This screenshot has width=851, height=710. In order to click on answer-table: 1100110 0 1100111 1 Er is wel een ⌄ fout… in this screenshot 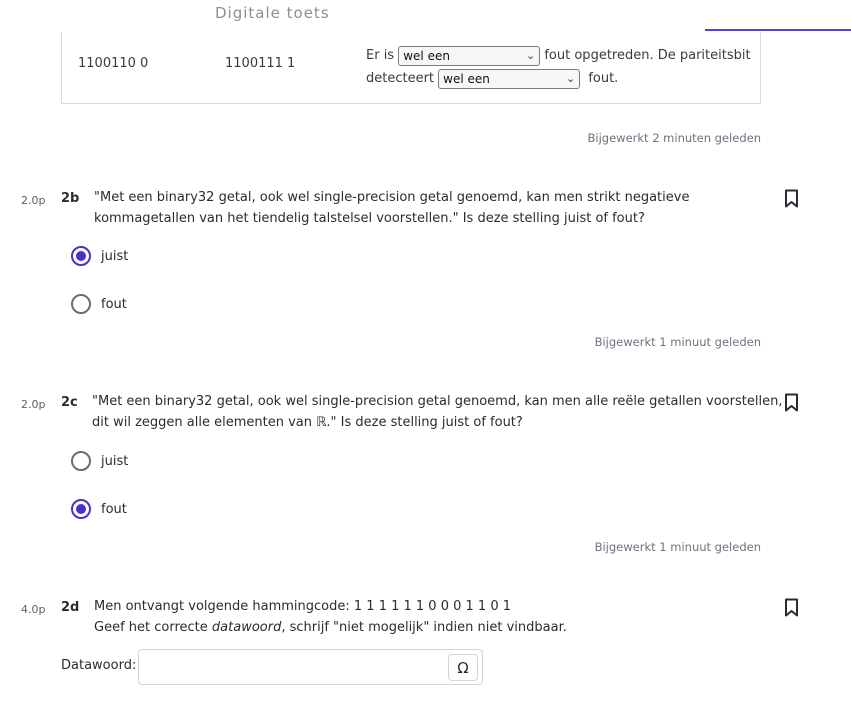, I will do `click(411, 68)`.